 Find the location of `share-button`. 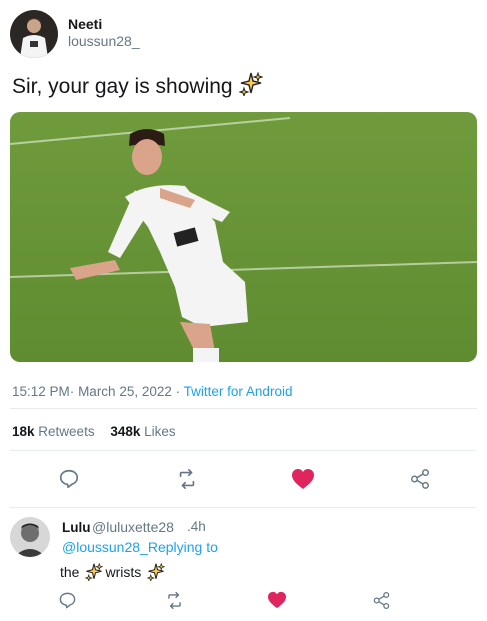

share-button is located at coordinates (420, 479).